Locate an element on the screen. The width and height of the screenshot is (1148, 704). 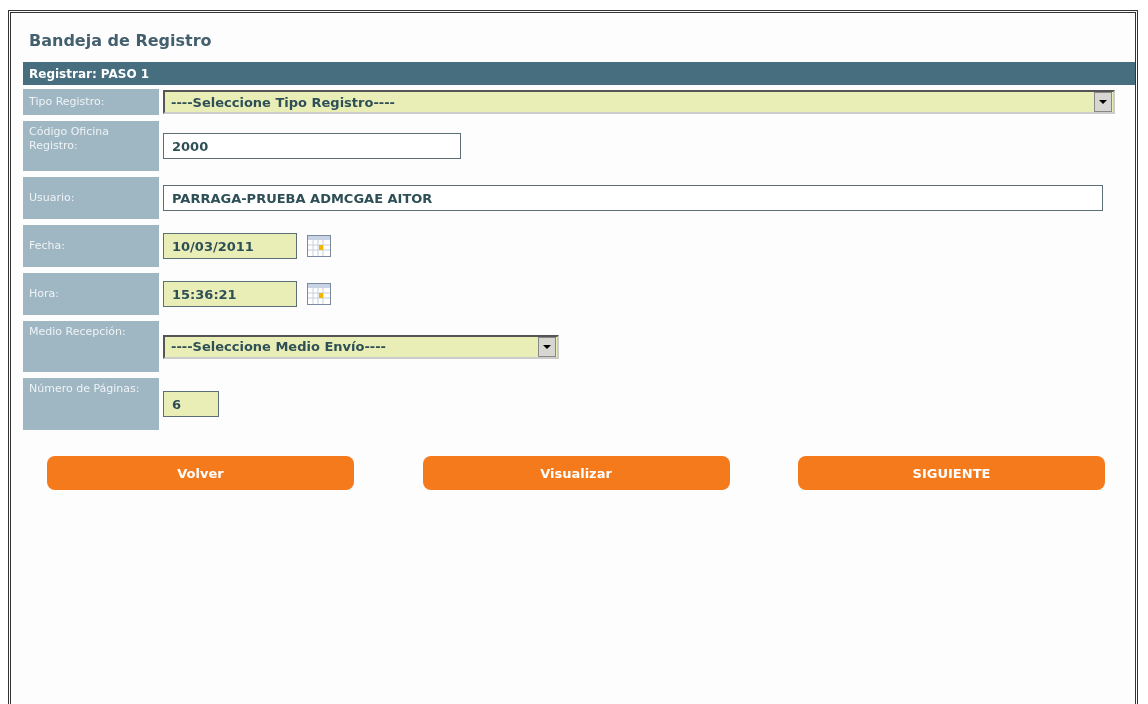
input-field: 10/03/2011 is located at coordinates (230, 246).